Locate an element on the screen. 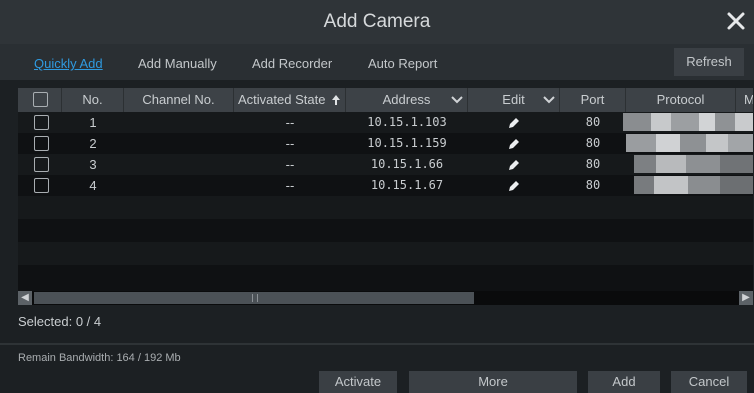 This screenshot has height=393, width=754. column-activated-state: Activated State is located at coordinates (290, 100).